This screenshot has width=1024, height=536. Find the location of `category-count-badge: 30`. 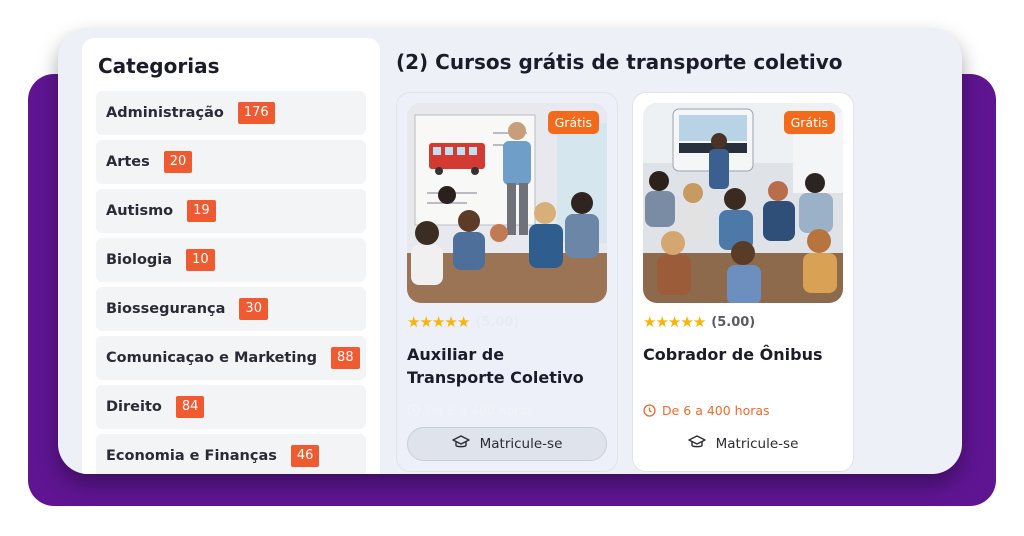

category-count-badge: 30 is located at coordinates (253, 309).